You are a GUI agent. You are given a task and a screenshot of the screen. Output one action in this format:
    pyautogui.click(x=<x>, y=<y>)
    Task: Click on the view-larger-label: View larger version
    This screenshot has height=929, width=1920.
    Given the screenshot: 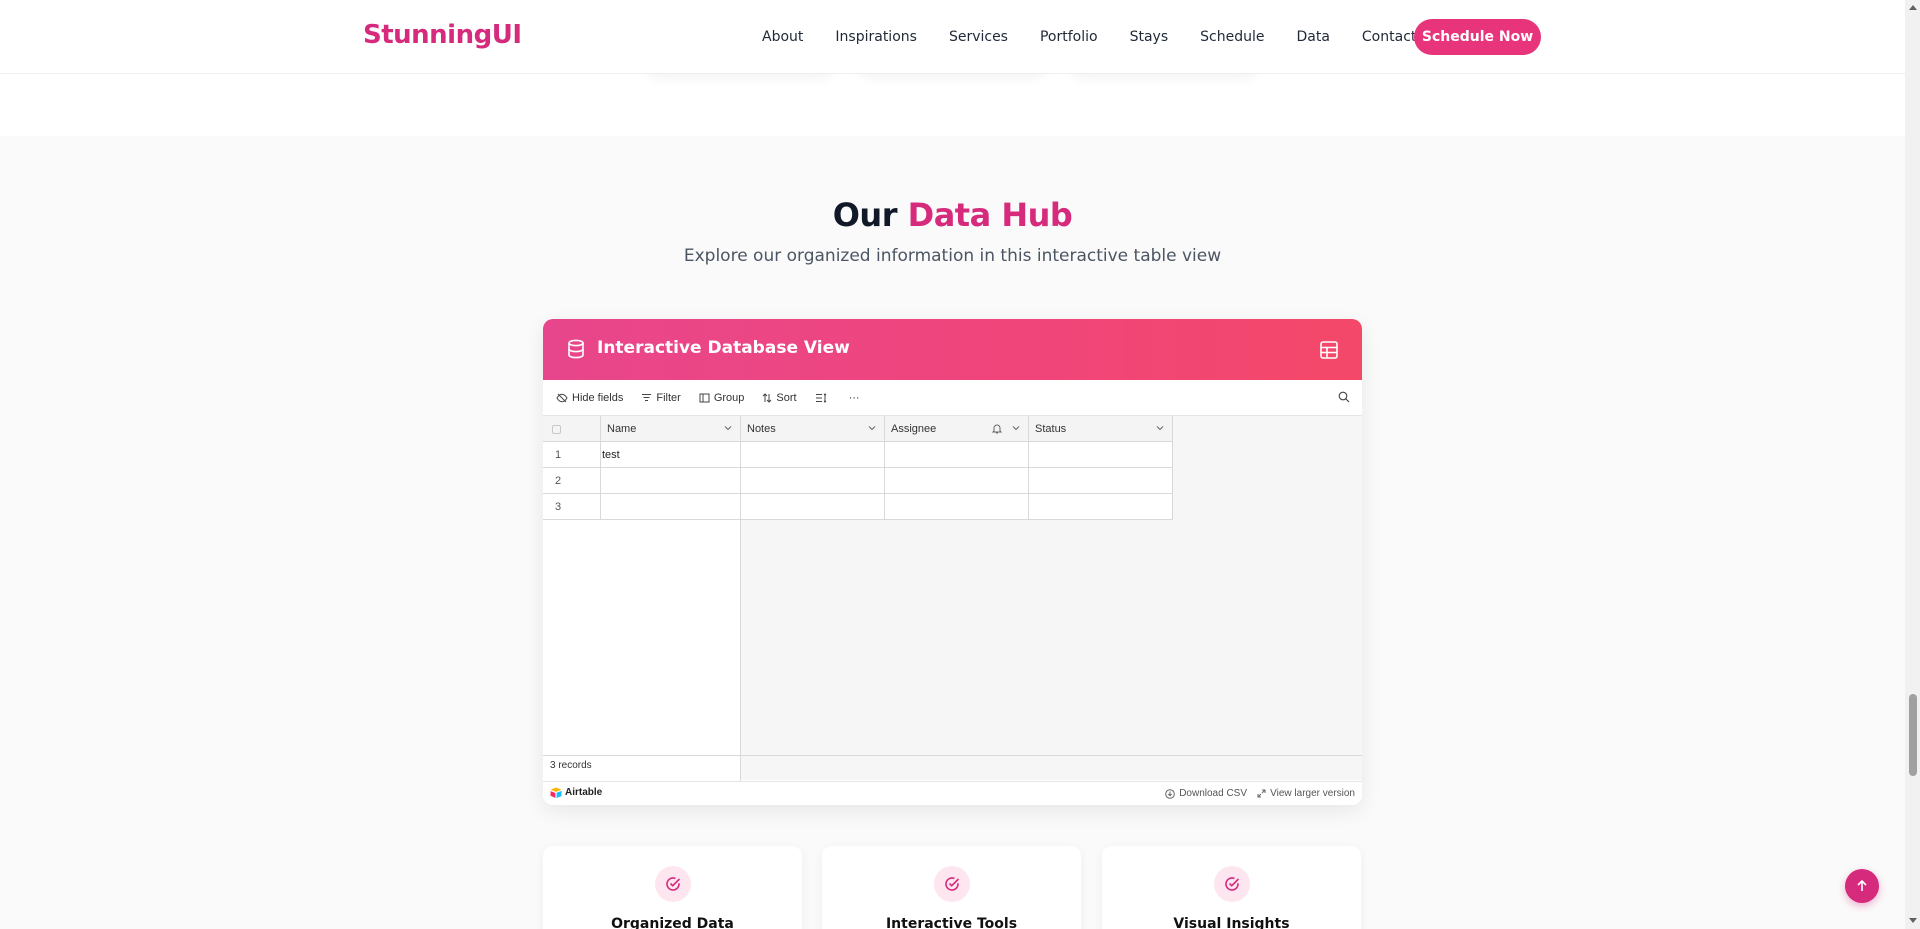 What is the action you would take?
    pyautogui.click(x=1312, y=793)
    